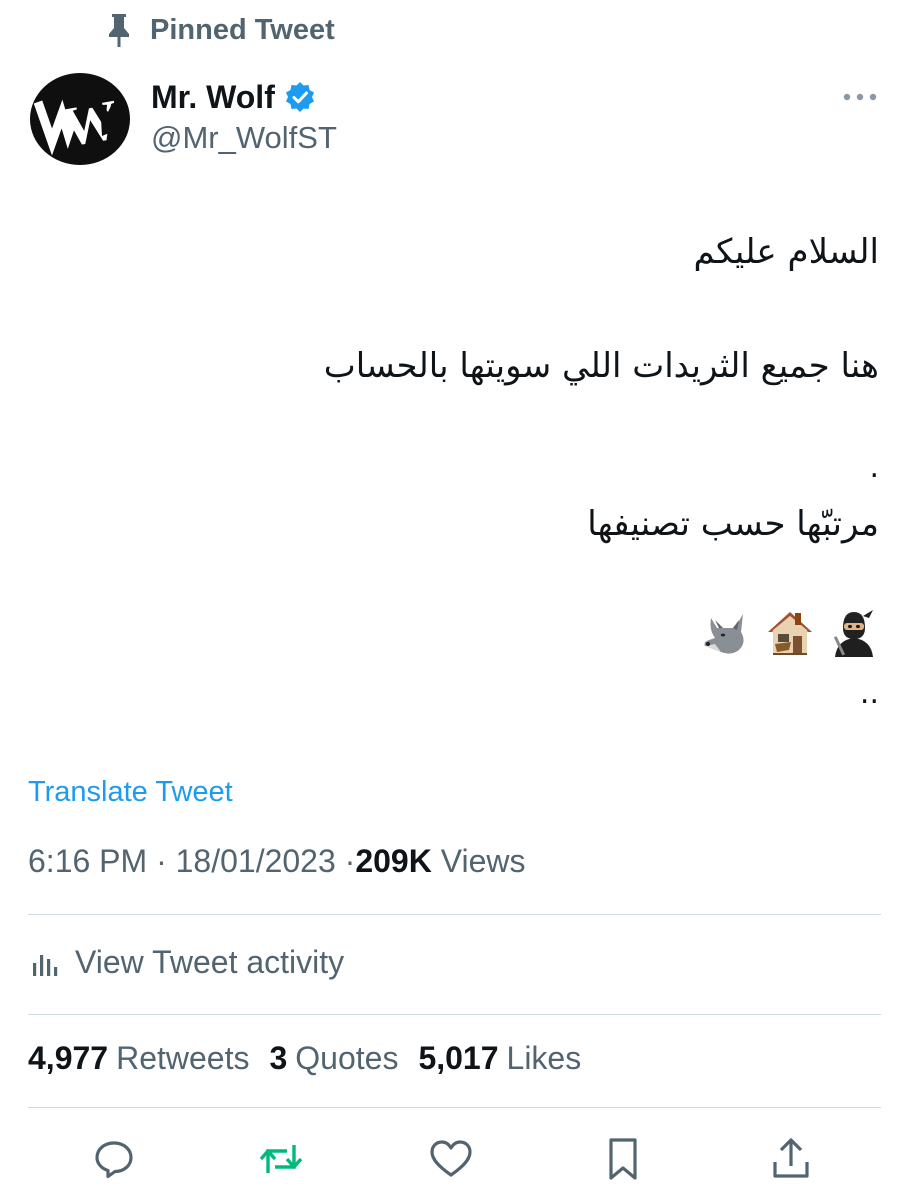  I want to click on house-emoji-icon, so click(790, 633).